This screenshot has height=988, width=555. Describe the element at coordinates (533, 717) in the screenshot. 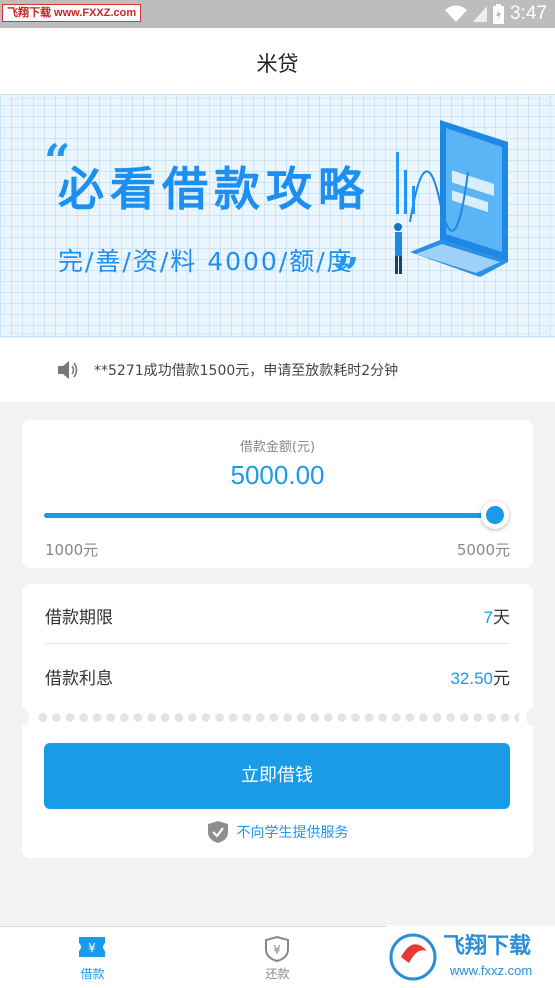

I see `ticket-notch-right` at that location.